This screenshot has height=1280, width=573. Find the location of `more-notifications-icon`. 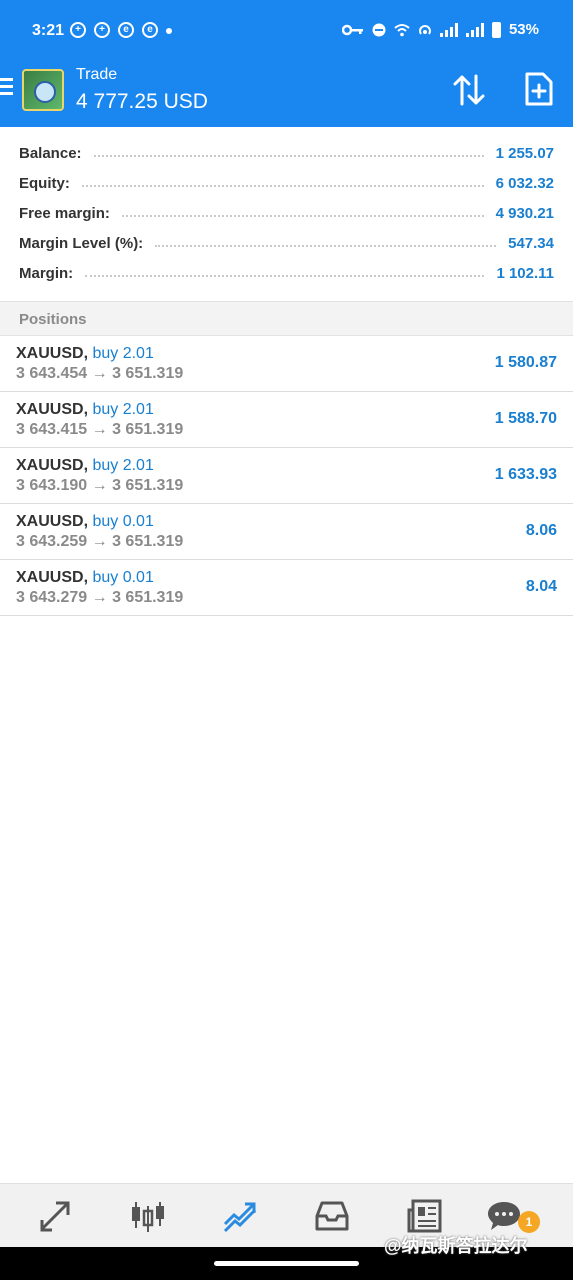

more-notifications-icon is located at coordinates (169, 31).